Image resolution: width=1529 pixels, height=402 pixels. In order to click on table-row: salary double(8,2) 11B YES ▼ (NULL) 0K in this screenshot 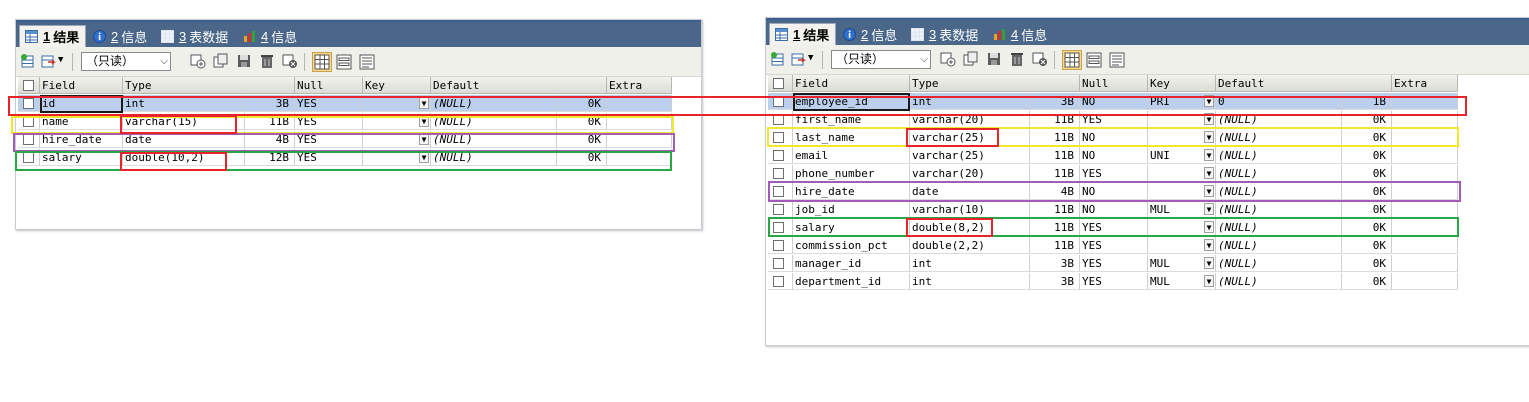, I will do `click(1113, 228)`.